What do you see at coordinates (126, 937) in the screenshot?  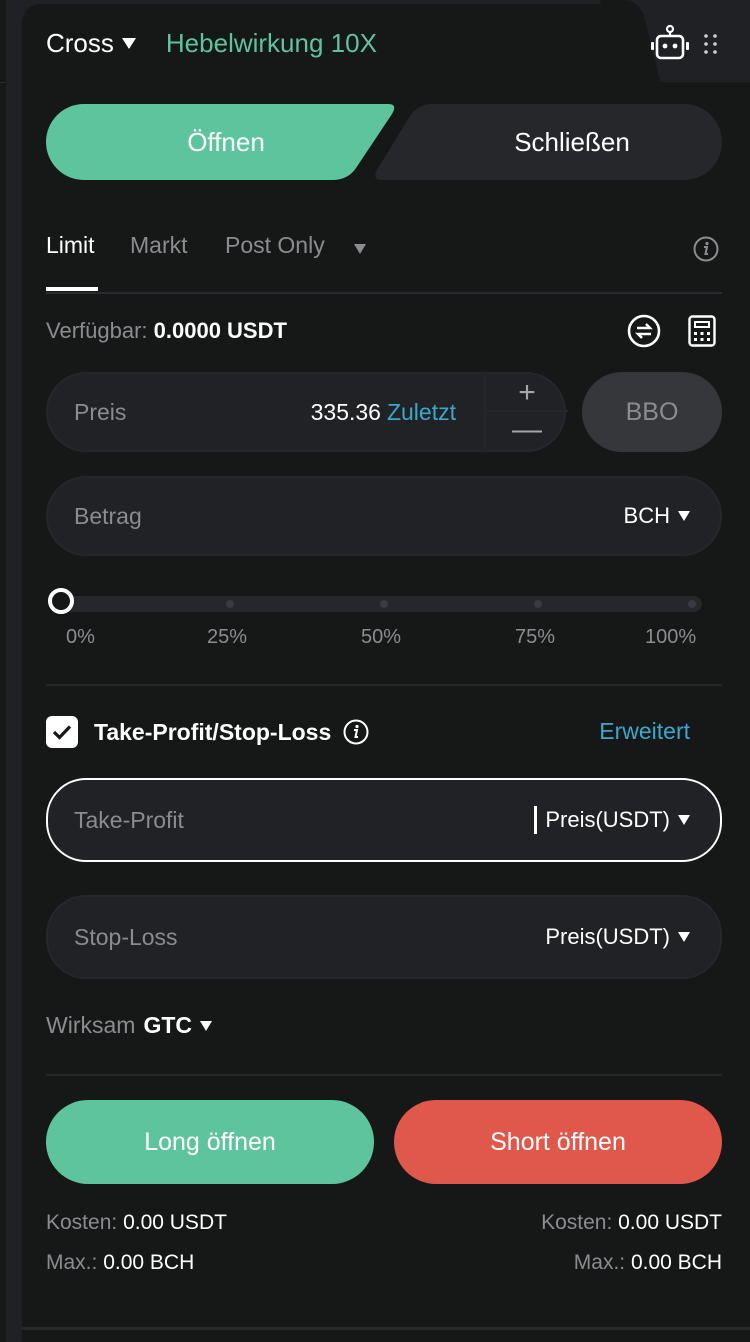 I see `stop-loss-placeholder: Stop-Loss` at bounding box center [126, 937].